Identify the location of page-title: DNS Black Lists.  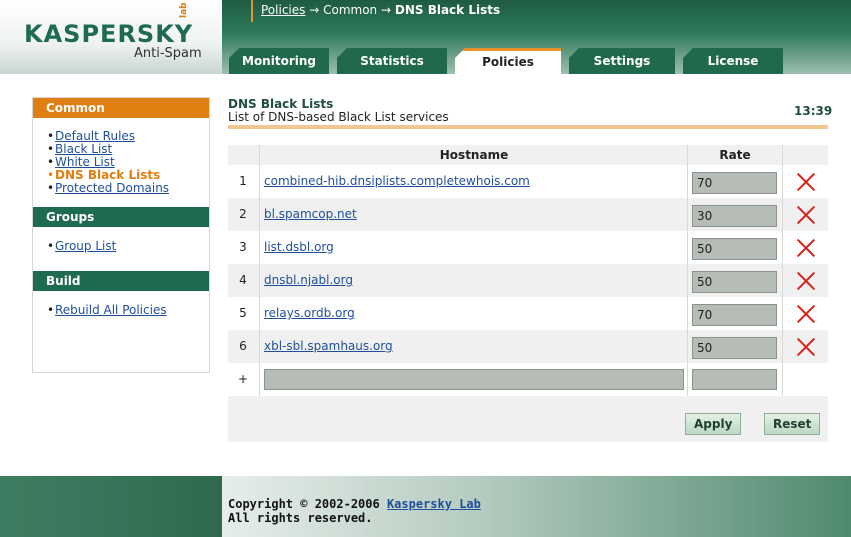
(281, 104).